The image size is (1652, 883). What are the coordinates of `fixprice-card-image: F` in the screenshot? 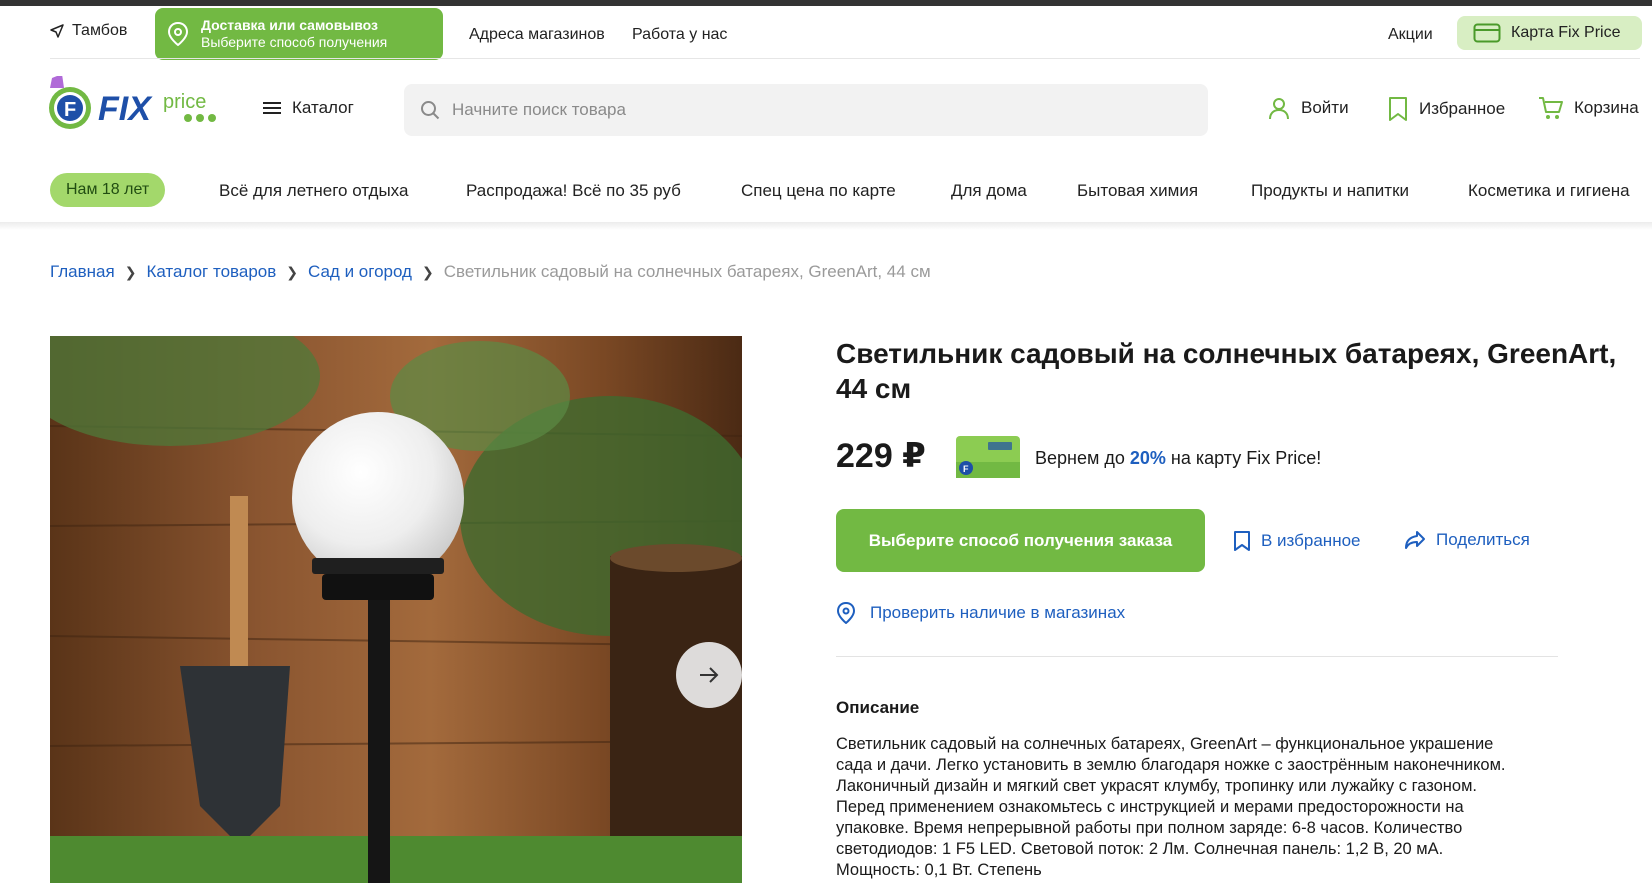 It's located at (988, 457).